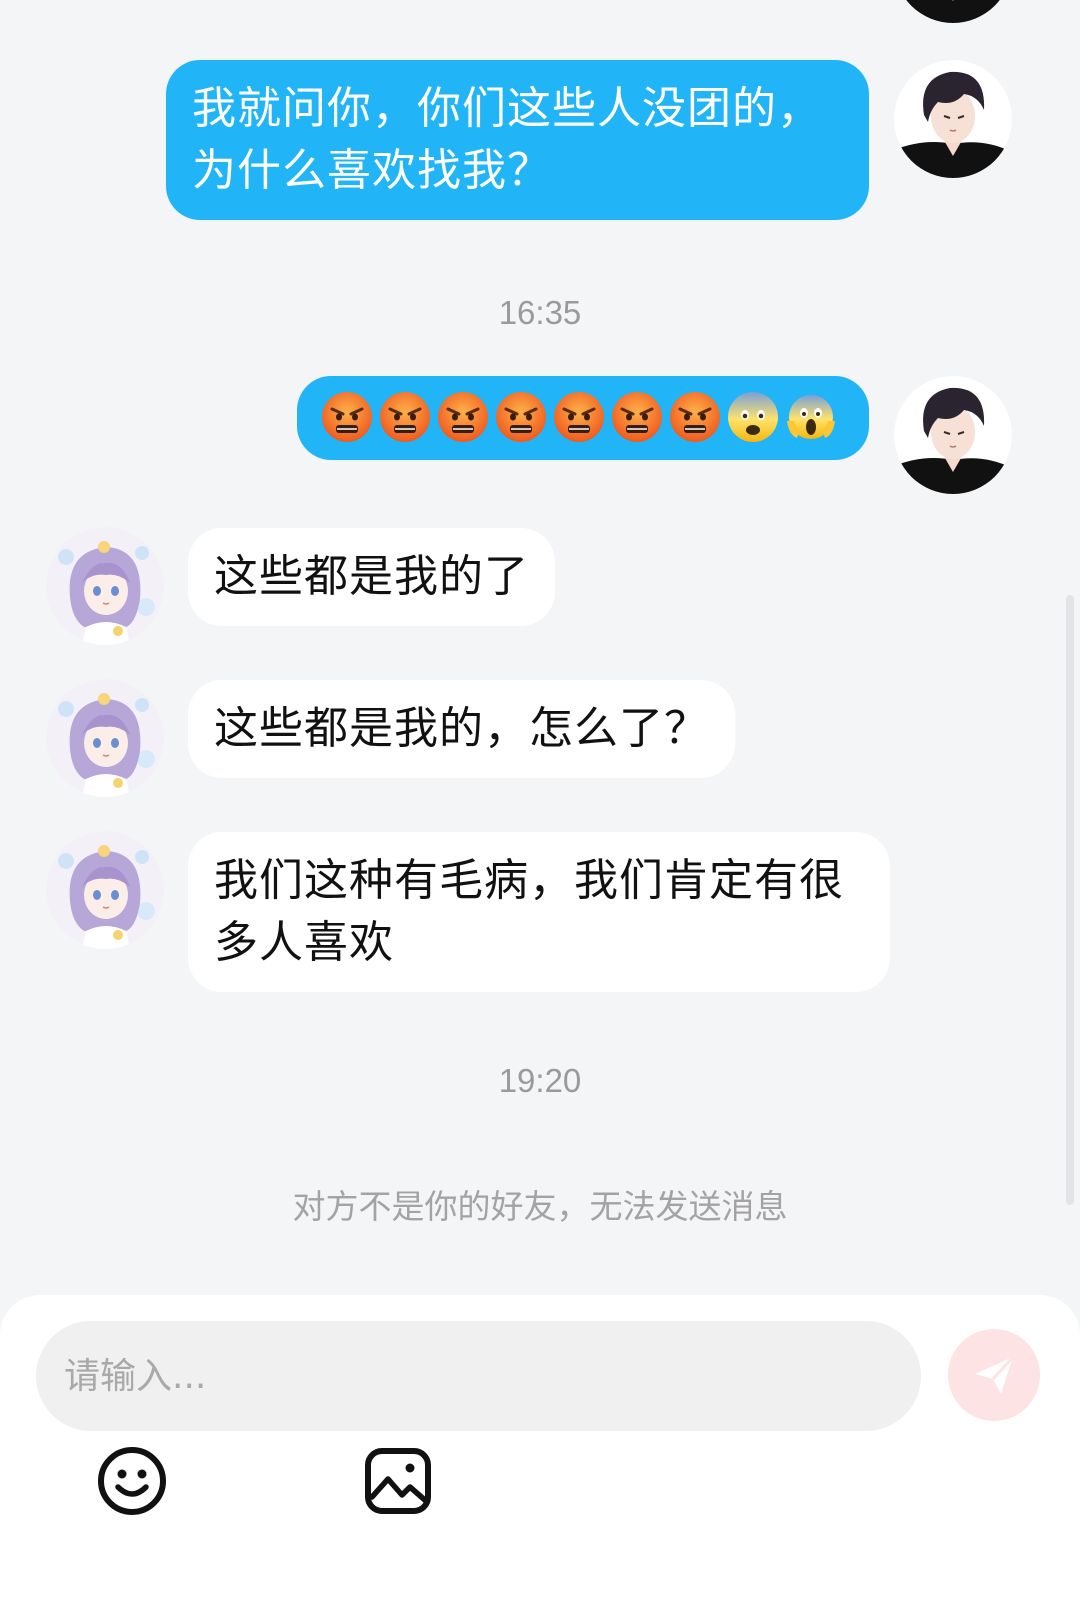 This screenshot has height=1602, width=1080. I want to click on message-text: 这些都是我的，怎么了？, so click(461, 728).